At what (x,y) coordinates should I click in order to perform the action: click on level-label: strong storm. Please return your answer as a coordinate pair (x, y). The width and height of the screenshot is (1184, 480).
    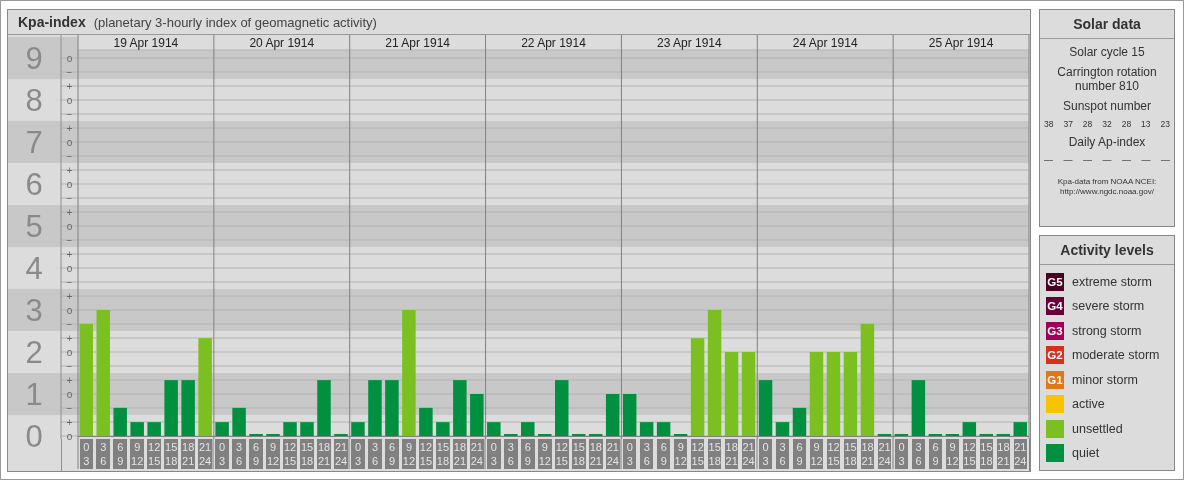
    Looking at the image, I should click on (1107, 330).